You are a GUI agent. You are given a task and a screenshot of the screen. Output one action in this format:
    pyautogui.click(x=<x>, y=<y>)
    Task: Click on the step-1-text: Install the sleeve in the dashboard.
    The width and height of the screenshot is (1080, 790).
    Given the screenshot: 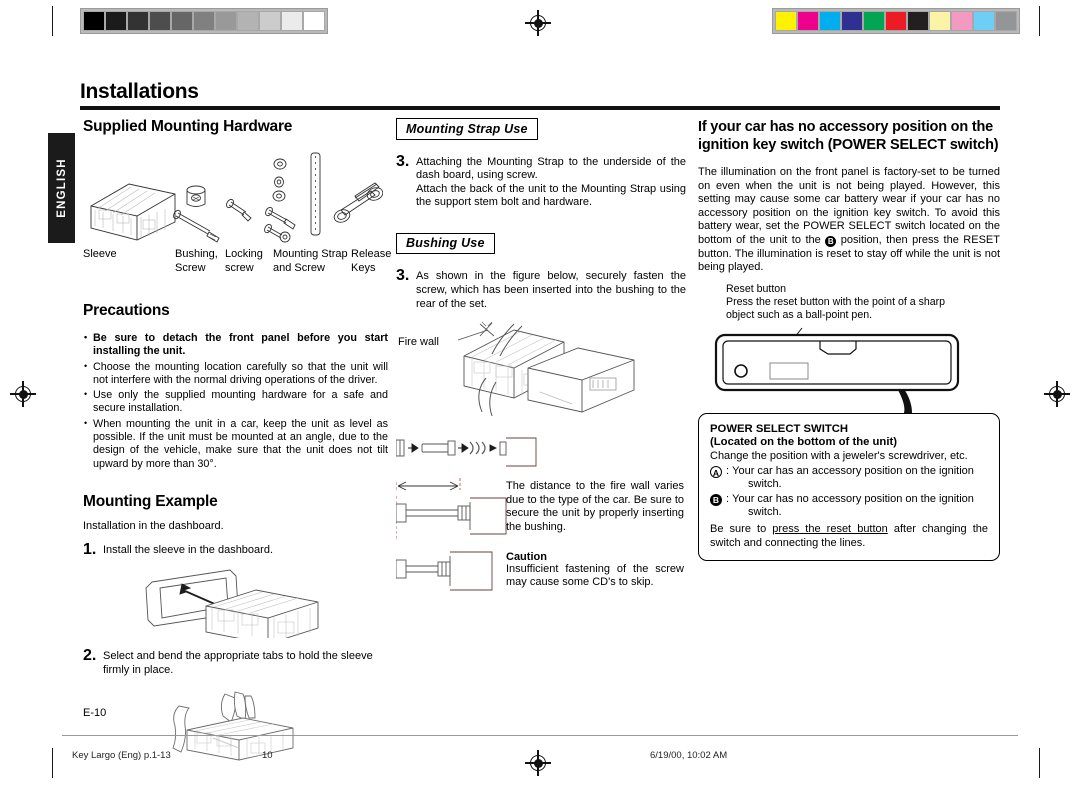 What is the action you would take?
    pyautogui.click(x=188, y=549)
    